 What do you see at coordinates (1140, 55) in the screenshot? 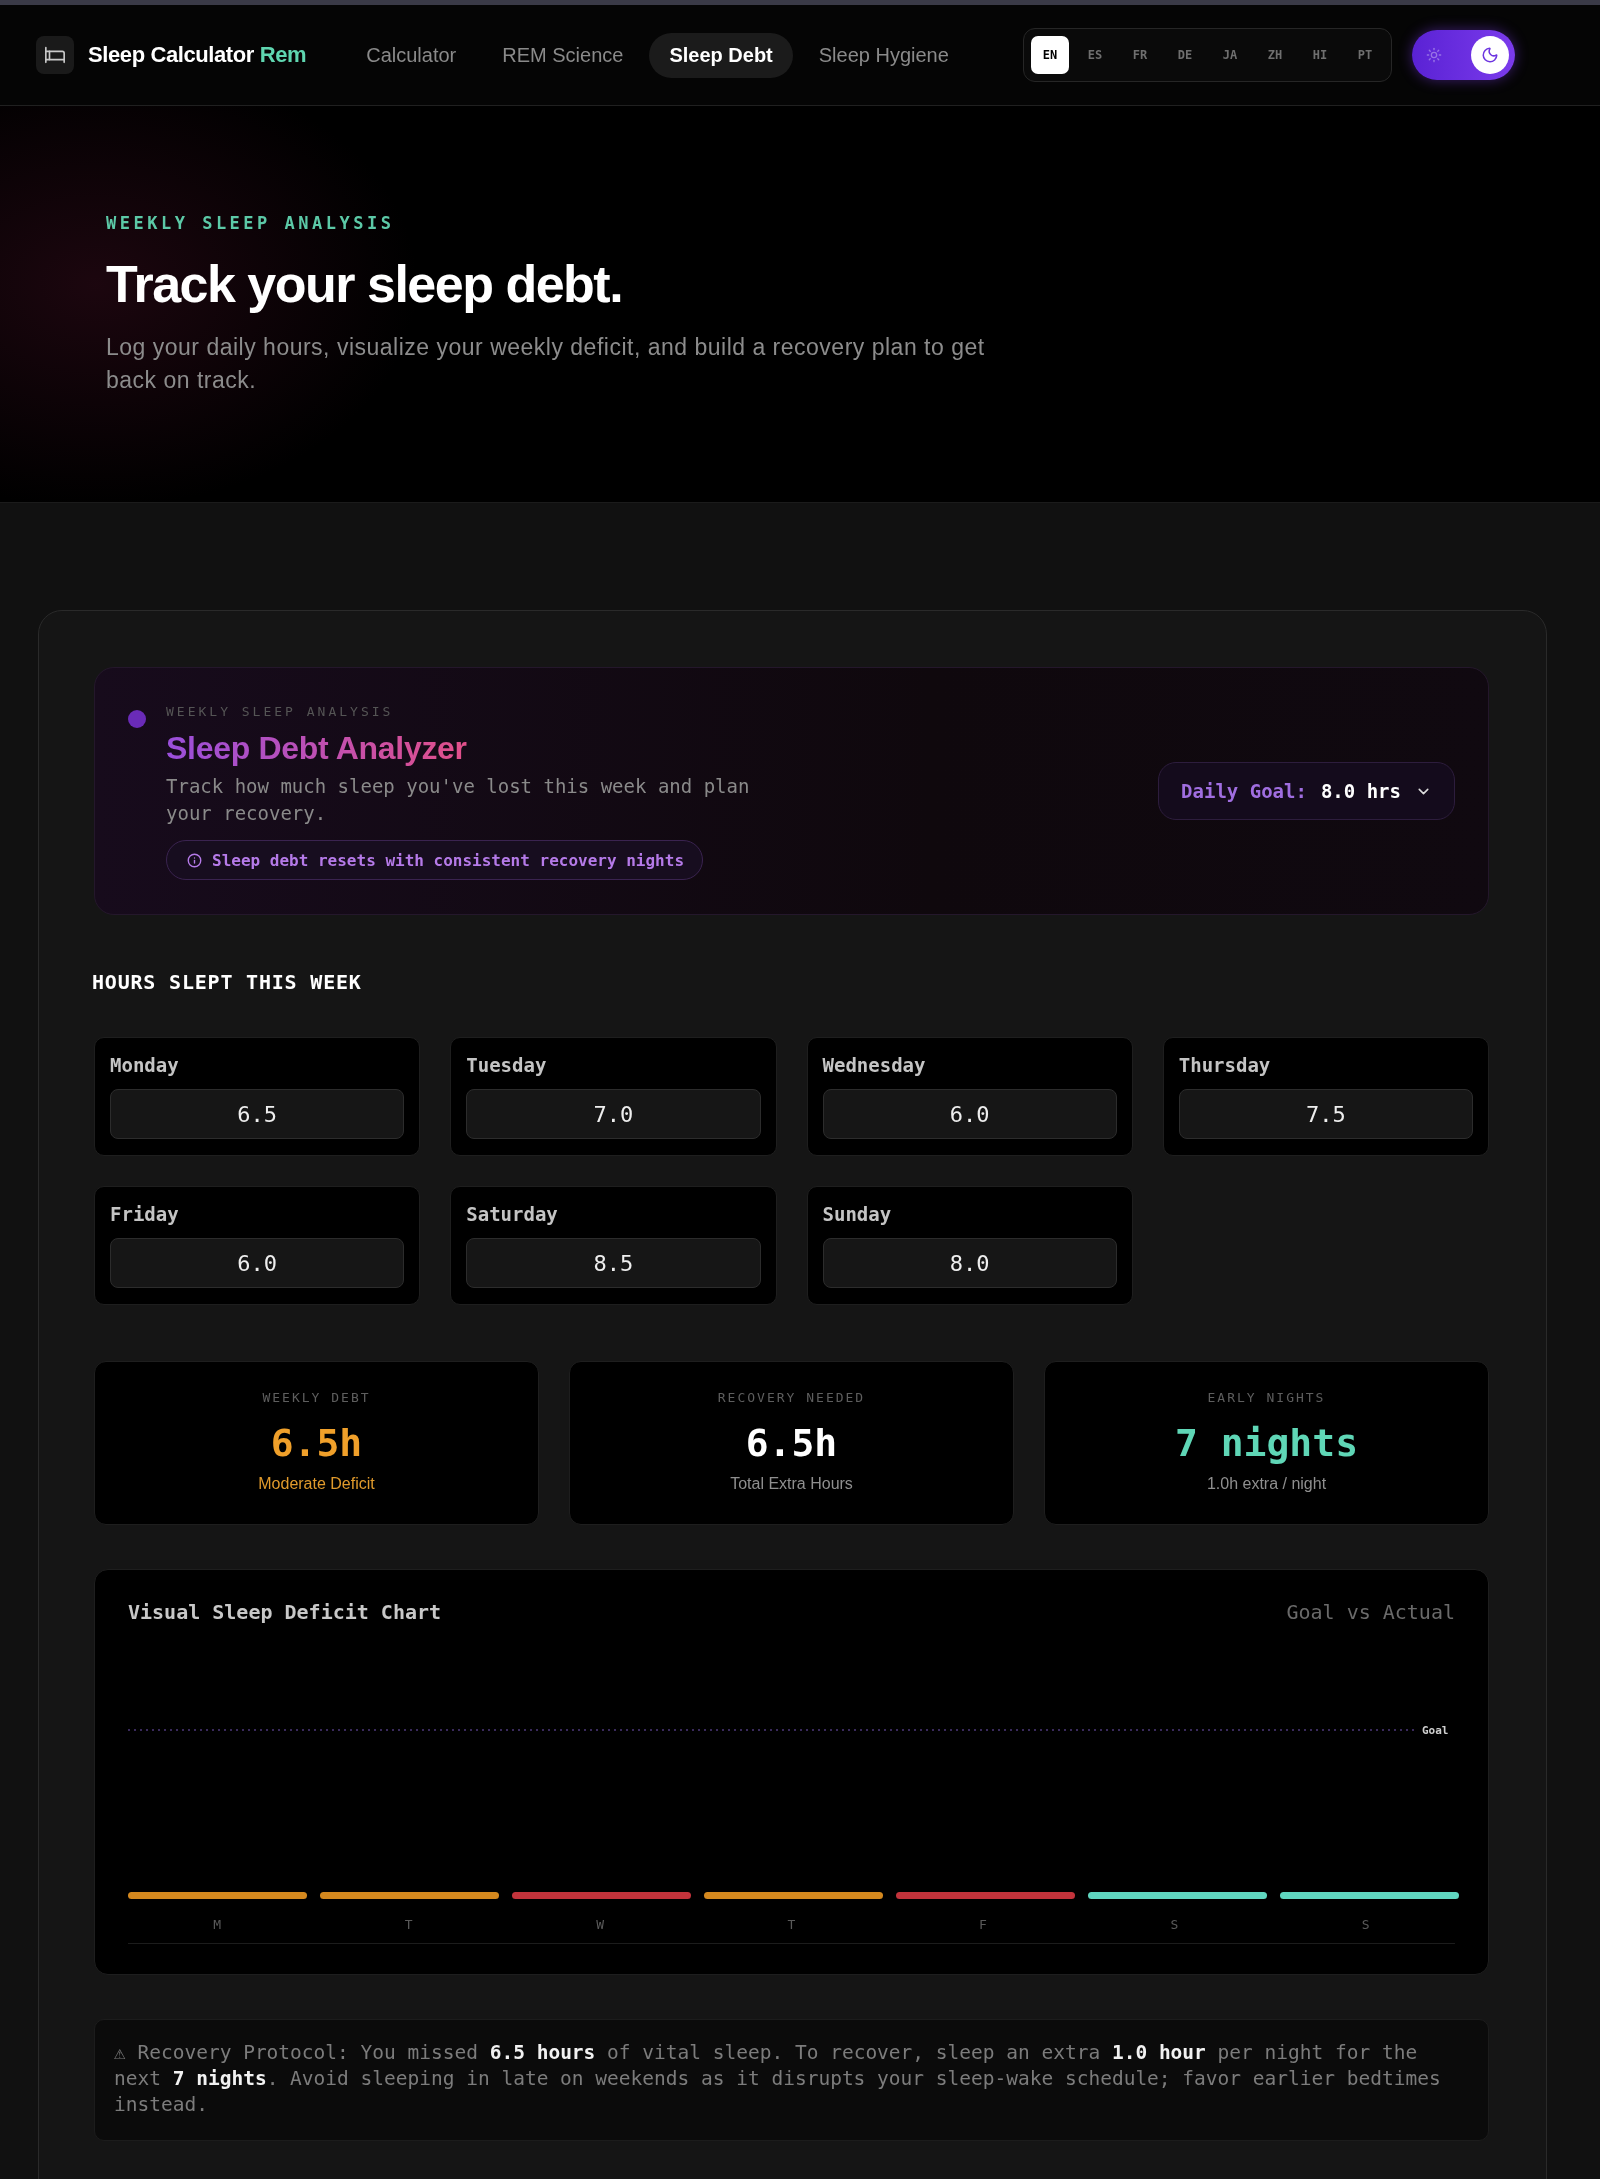
I see `language-option: FR` at bounding box center [1140, 55].